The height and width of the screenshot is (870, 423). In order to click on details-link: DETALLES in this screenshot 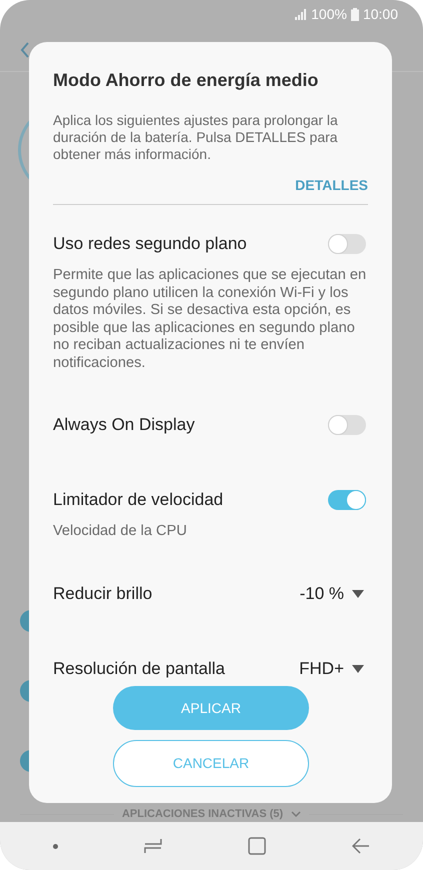, I will do `click(331, 185)`.